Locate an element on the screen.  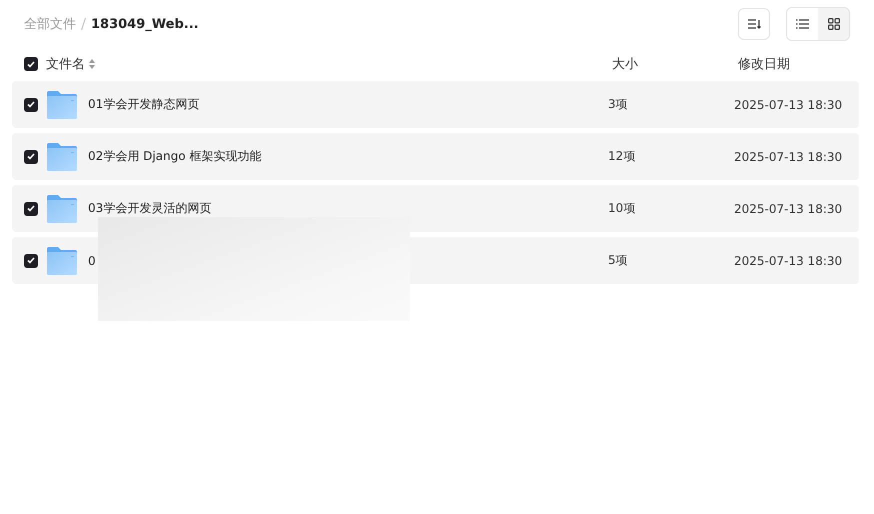
sort-arrows-icon is located at coordinates (92, 64).